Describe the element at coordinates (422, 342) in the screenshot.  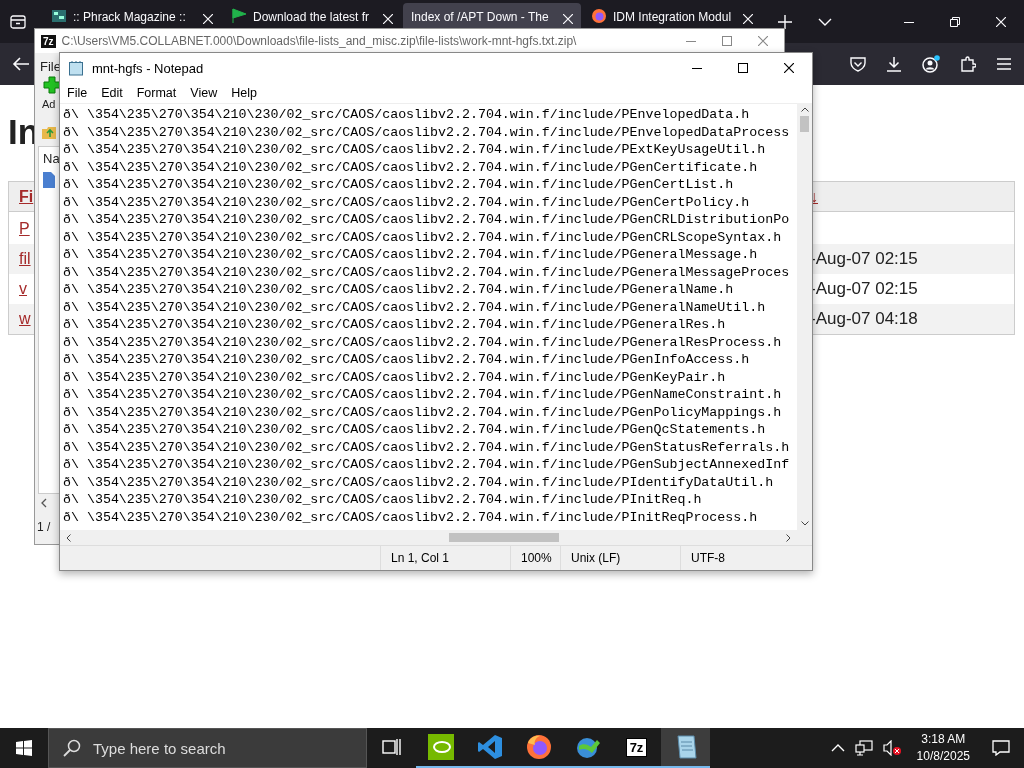
I see `text-line: ð\ \354\235\270\354\210\230/02_src/CAOS/caoslibv2.2.704.win.f/include/PGeneralResProcess.h` at that location.